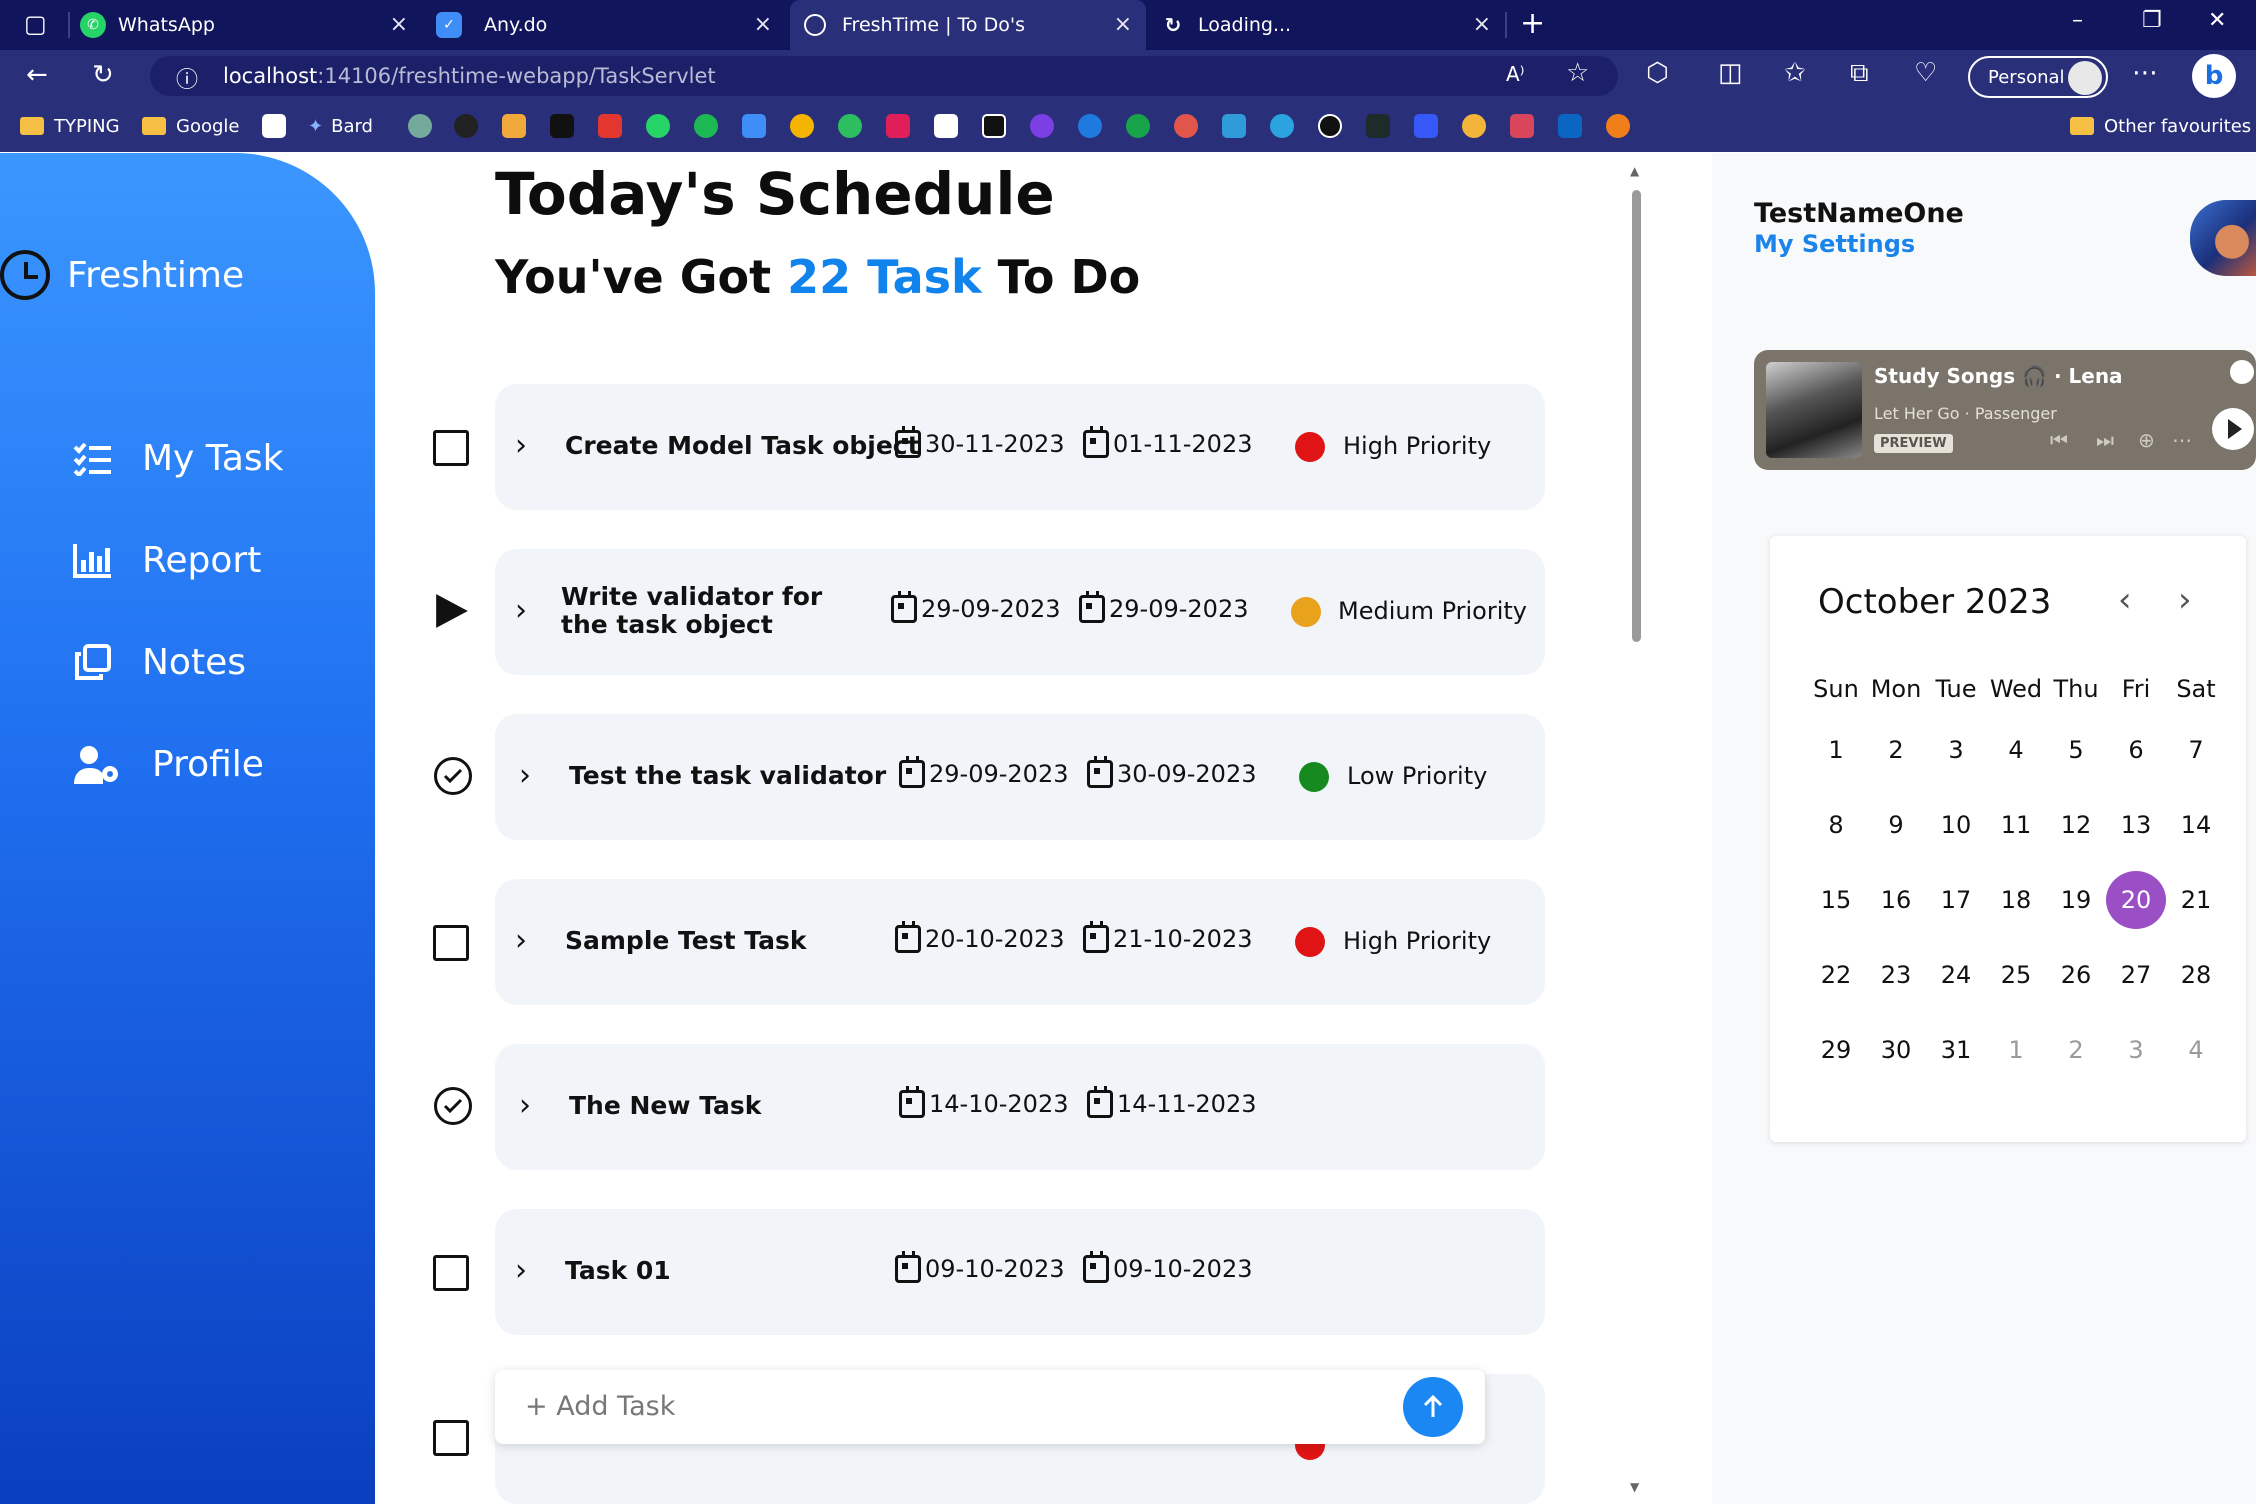 The image size is (2256, 1504). I want to click on calendar-day: 12, so click(2076, 825).